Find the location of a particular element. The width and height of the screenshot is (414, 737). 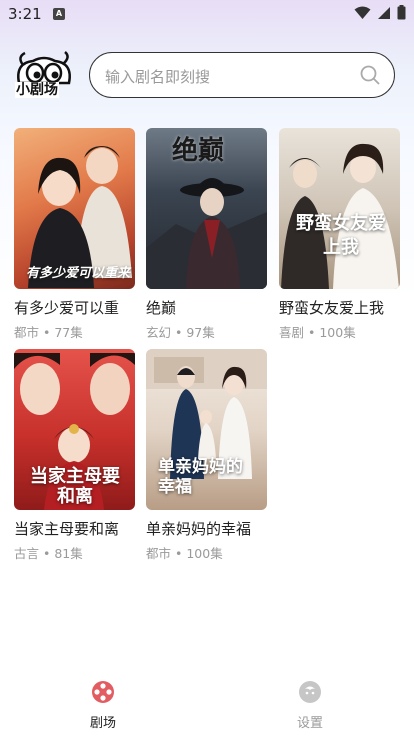

drama-title: 单亲妈妈的幸福 is located at coordinates (199, 529).